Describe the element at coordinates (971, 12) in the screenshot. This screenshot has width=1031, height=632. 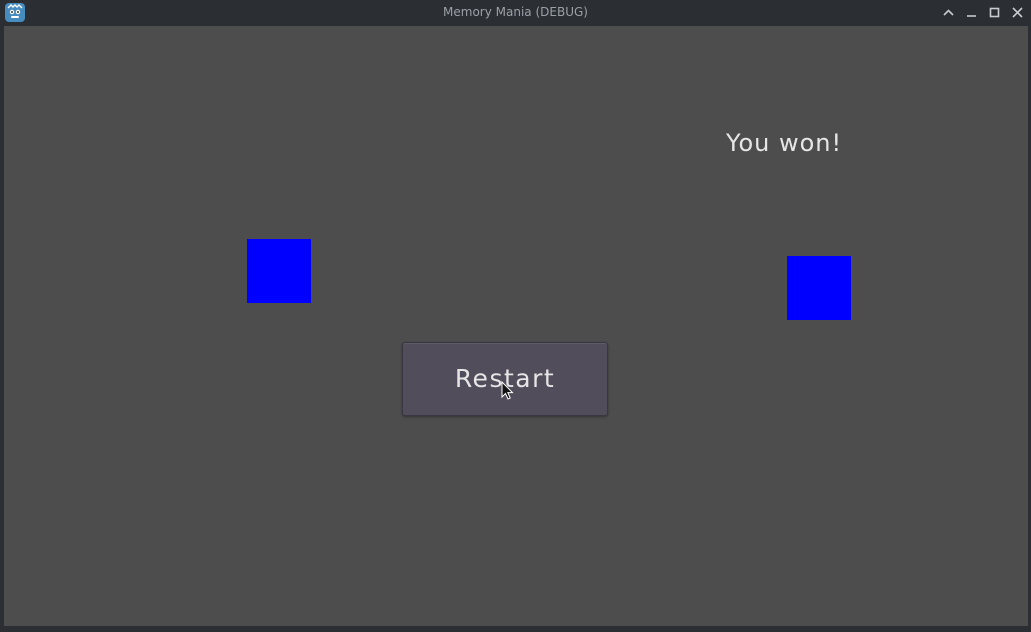
I see `minimize-icon` at that location.